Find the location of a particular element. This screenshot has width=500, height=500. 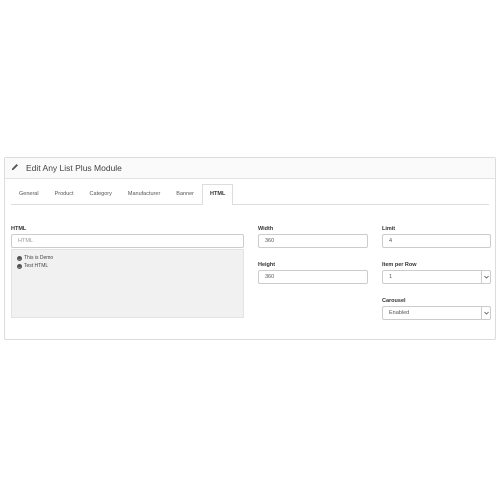

panel-heading: Edit Any List Plus Module is located at coordinates (250, 168).